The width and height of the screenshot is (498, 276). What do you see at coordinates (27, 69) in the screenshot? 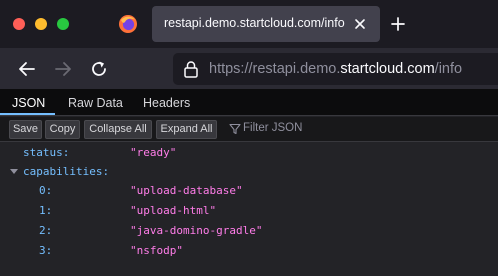
I see `back-arrow-icon` at bounding box center [27, 69].